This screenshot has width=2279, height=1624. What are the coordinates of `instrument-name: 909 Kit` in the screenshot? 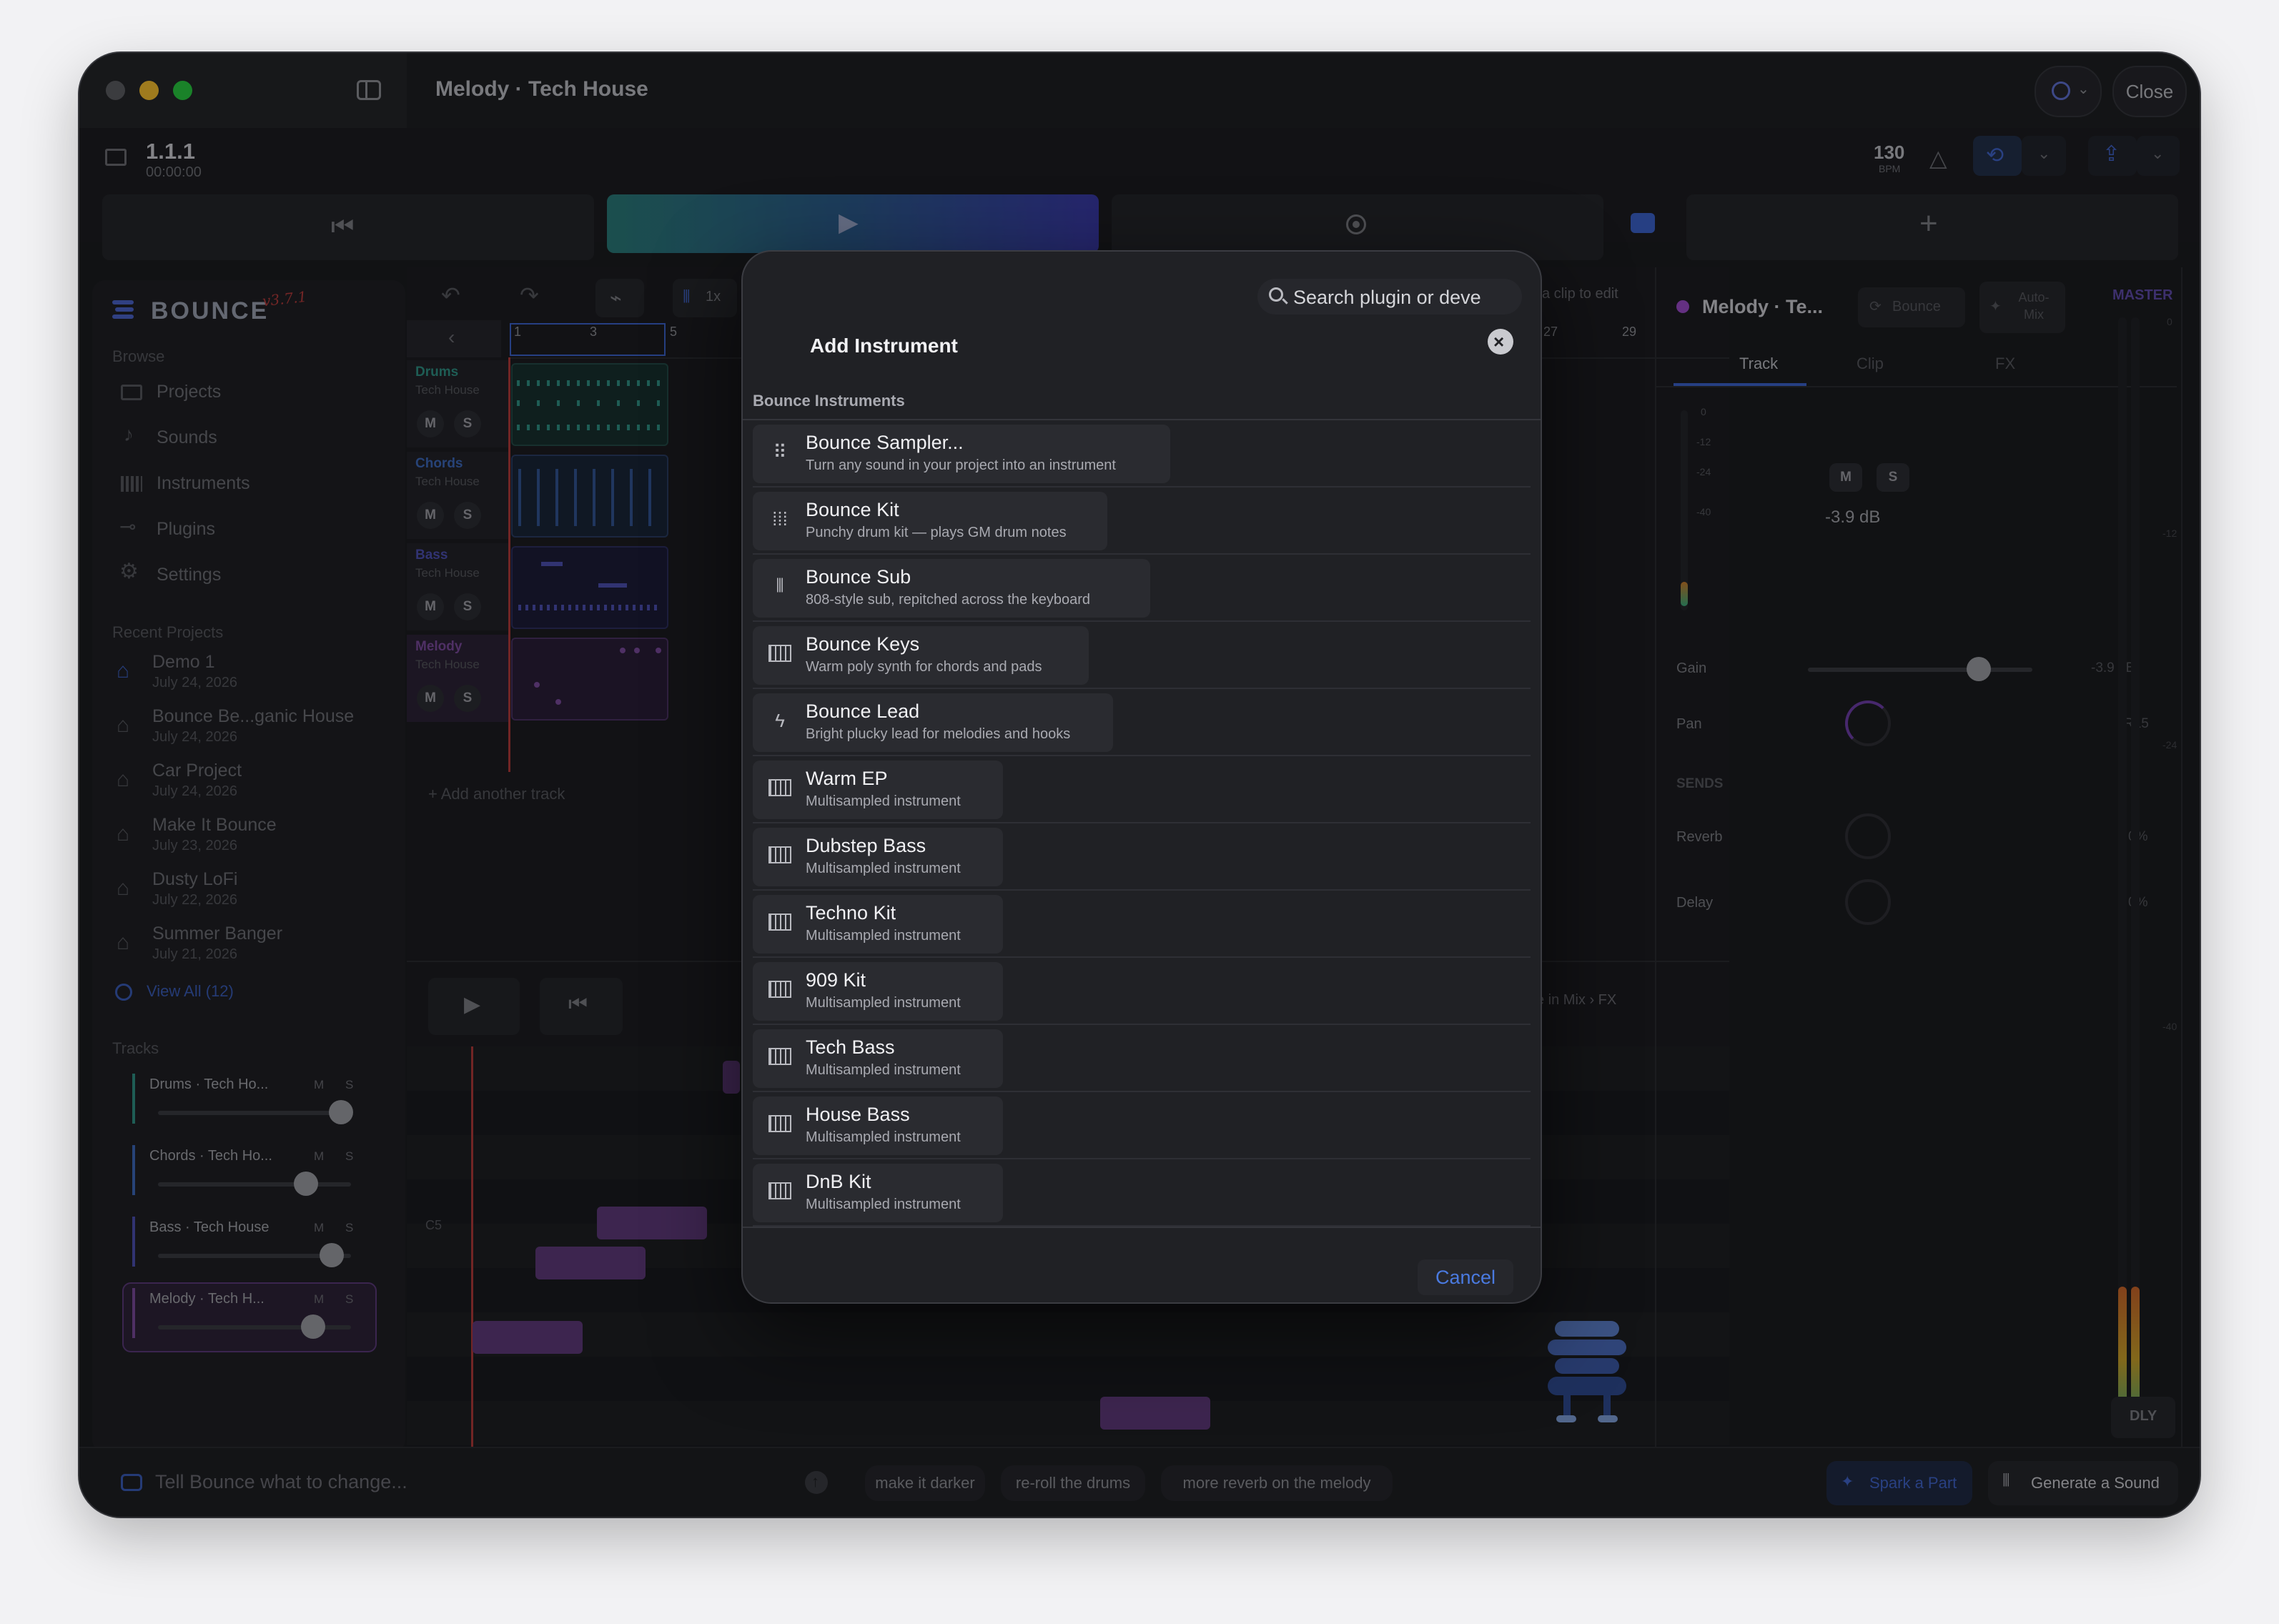 It's located at (836, 980).